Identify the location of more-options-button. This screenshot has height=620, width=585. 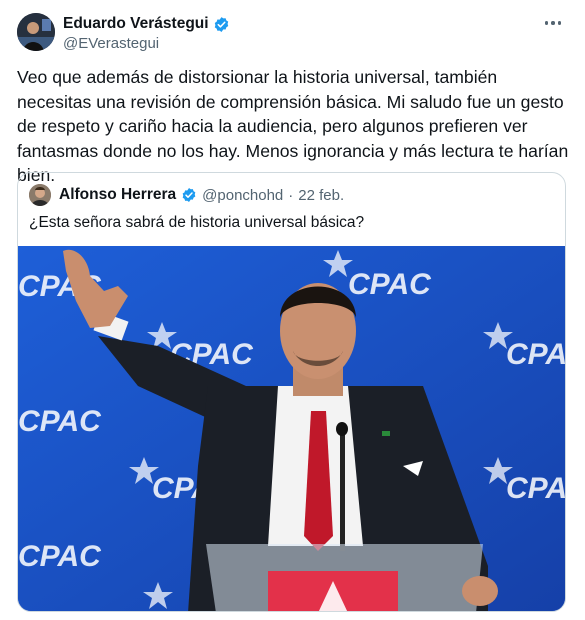
(553, 23).